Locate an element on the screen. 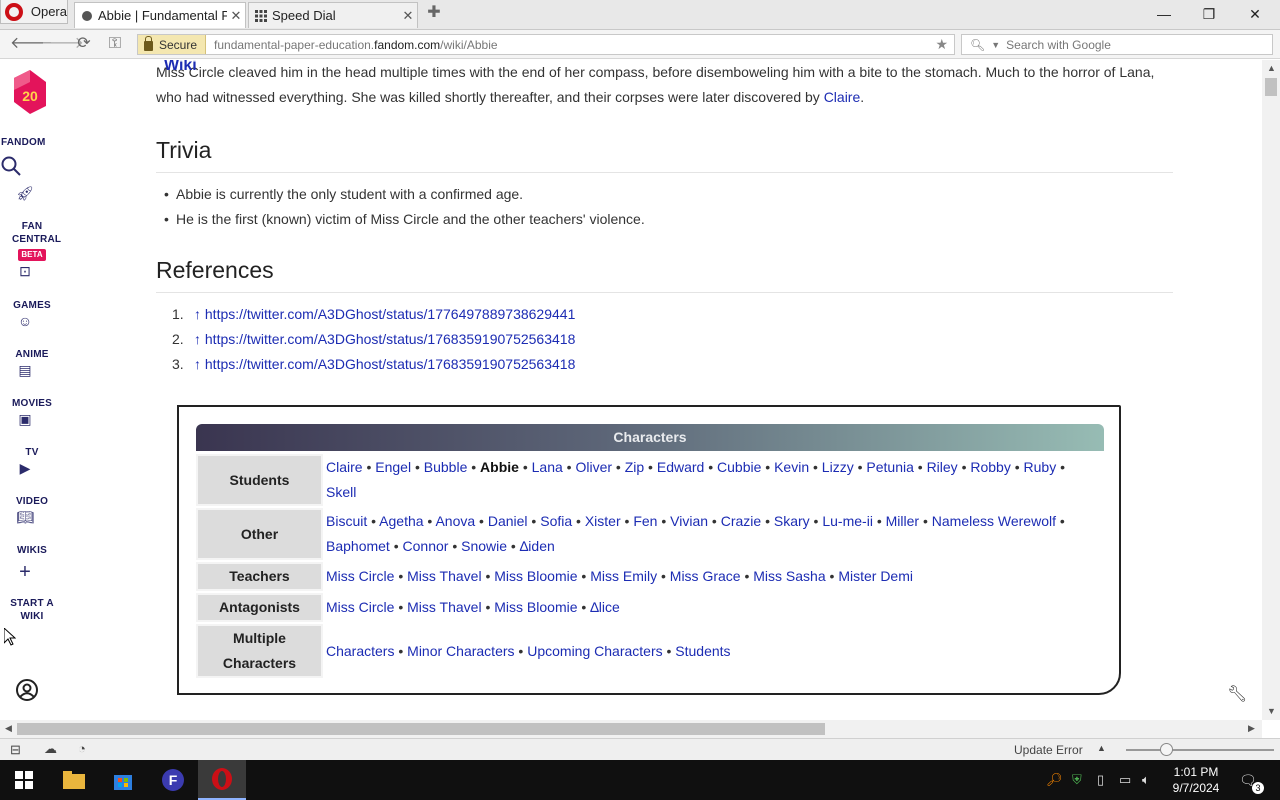 The width and height of the screenshot is (1280, 800). video-book-icon: 📖︎ is located at coordinates (25, 517).